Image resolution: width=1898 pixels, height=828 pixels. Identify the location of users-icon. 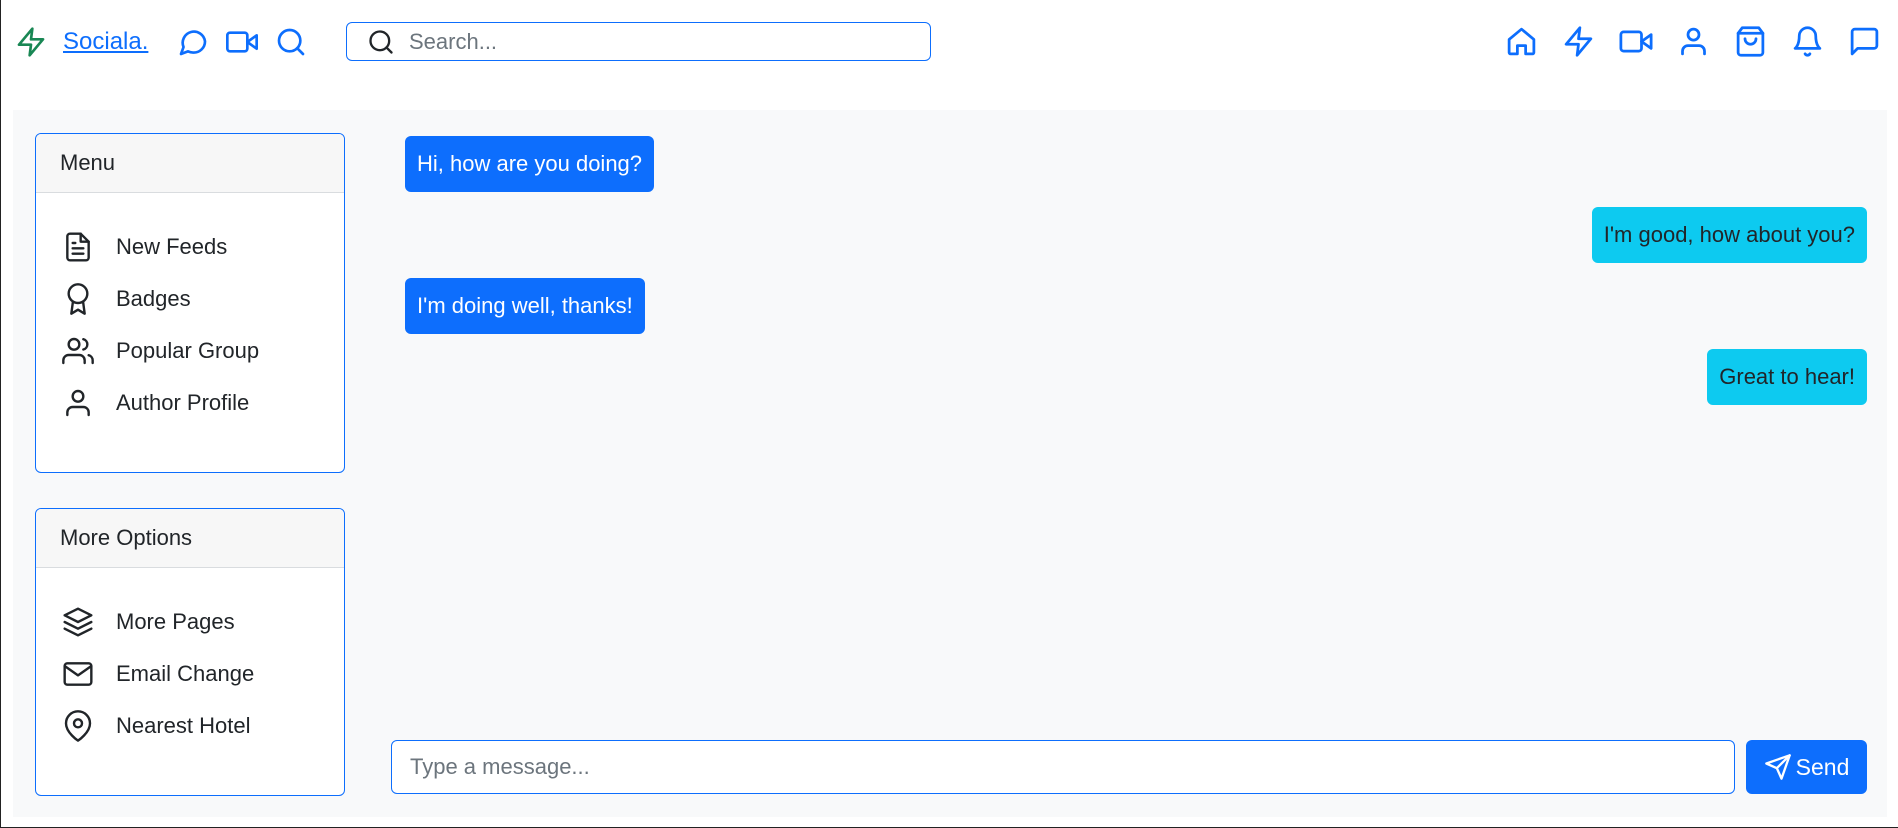
(78, 351).